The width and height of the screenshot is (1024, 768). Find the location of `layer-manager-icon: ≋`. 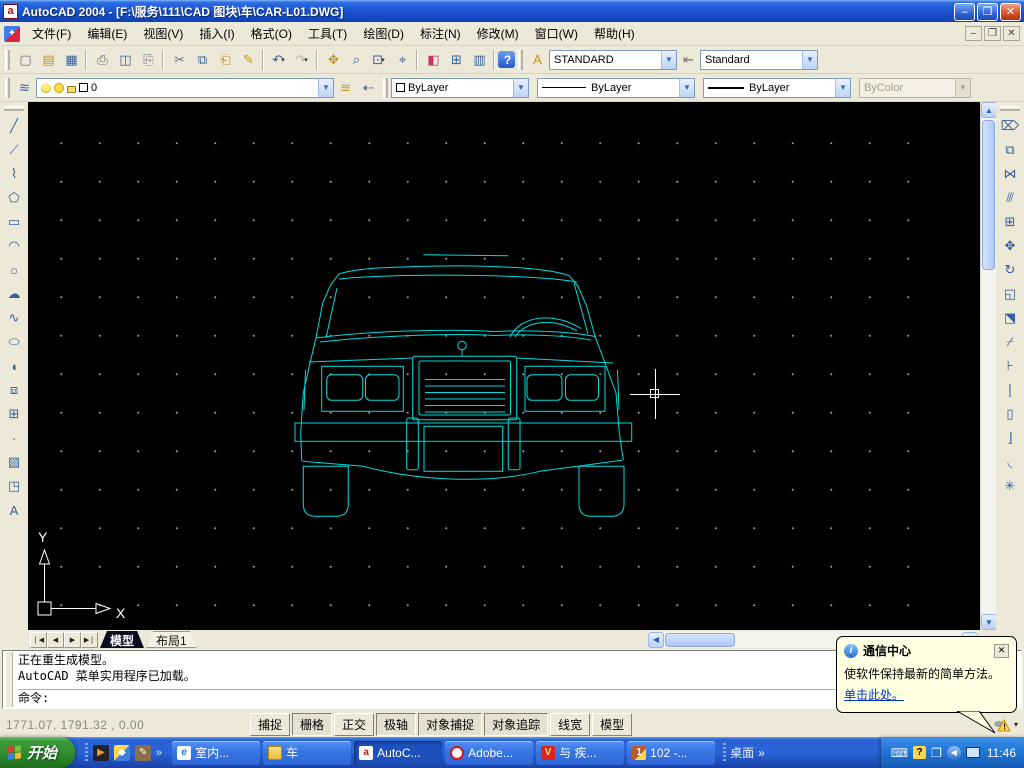

layer-manager-icon: ≋ is located at coordinates (24, 87).